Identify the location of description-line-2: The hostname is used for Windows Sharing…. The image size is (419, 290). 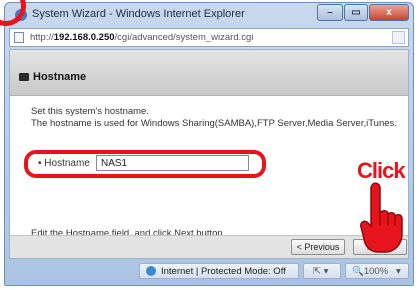
(214, 123).